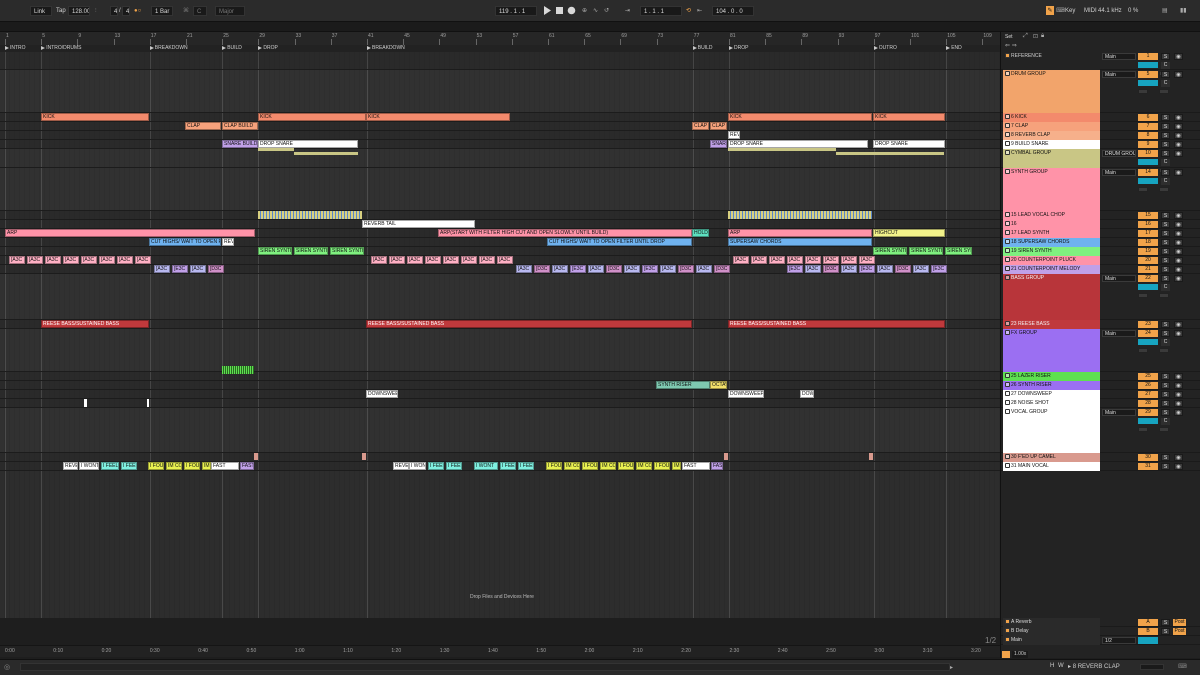 The image size is (1200, 675). Describe the element at coordinates (275, 251) in the screenshot. I see `clip: SIREN SYNTH` at that location.